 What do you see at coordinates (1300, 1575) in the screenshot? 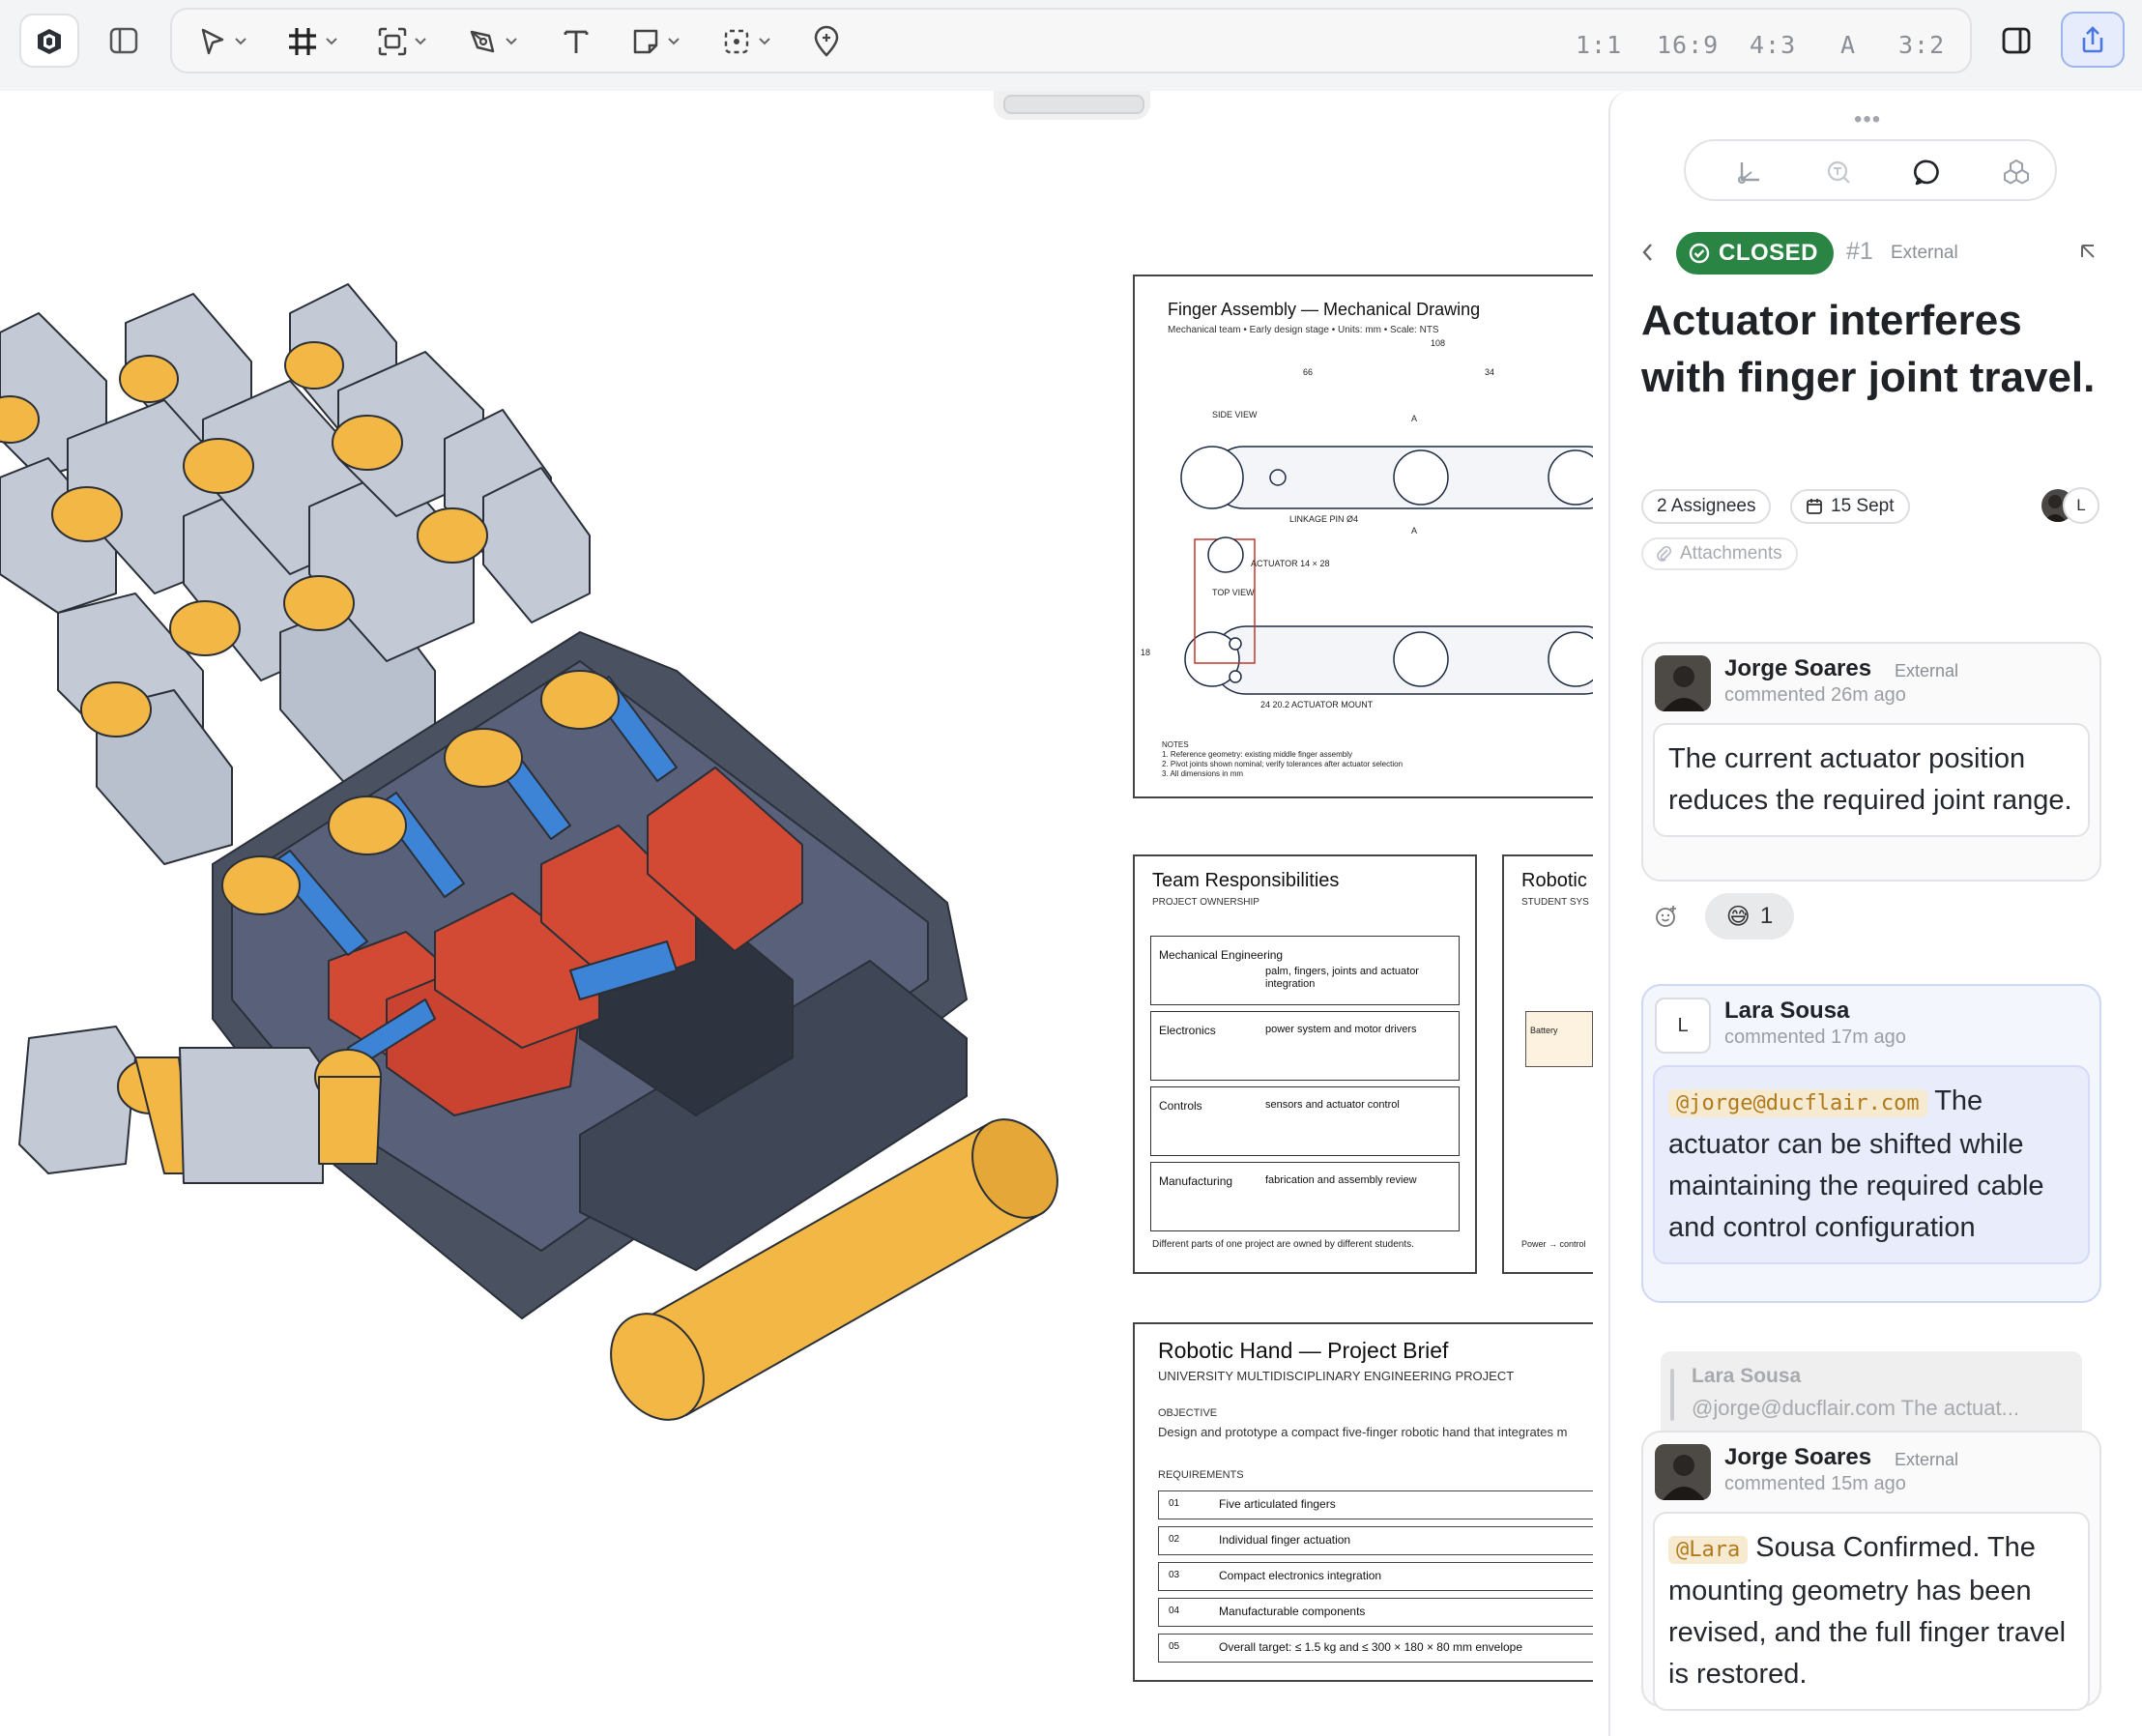
I see `requirement-text: Compact electronics integration` at bounding box center [1300, 1575].